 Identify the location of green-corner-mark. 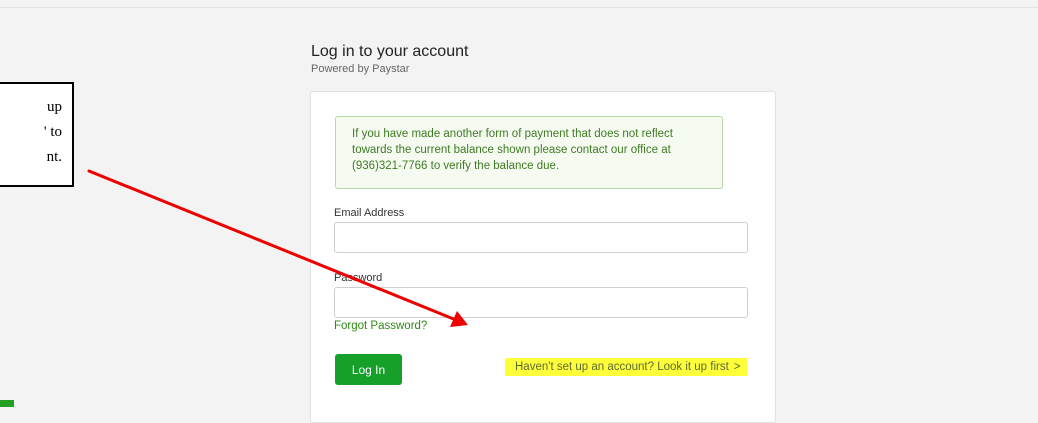
(7, 403).